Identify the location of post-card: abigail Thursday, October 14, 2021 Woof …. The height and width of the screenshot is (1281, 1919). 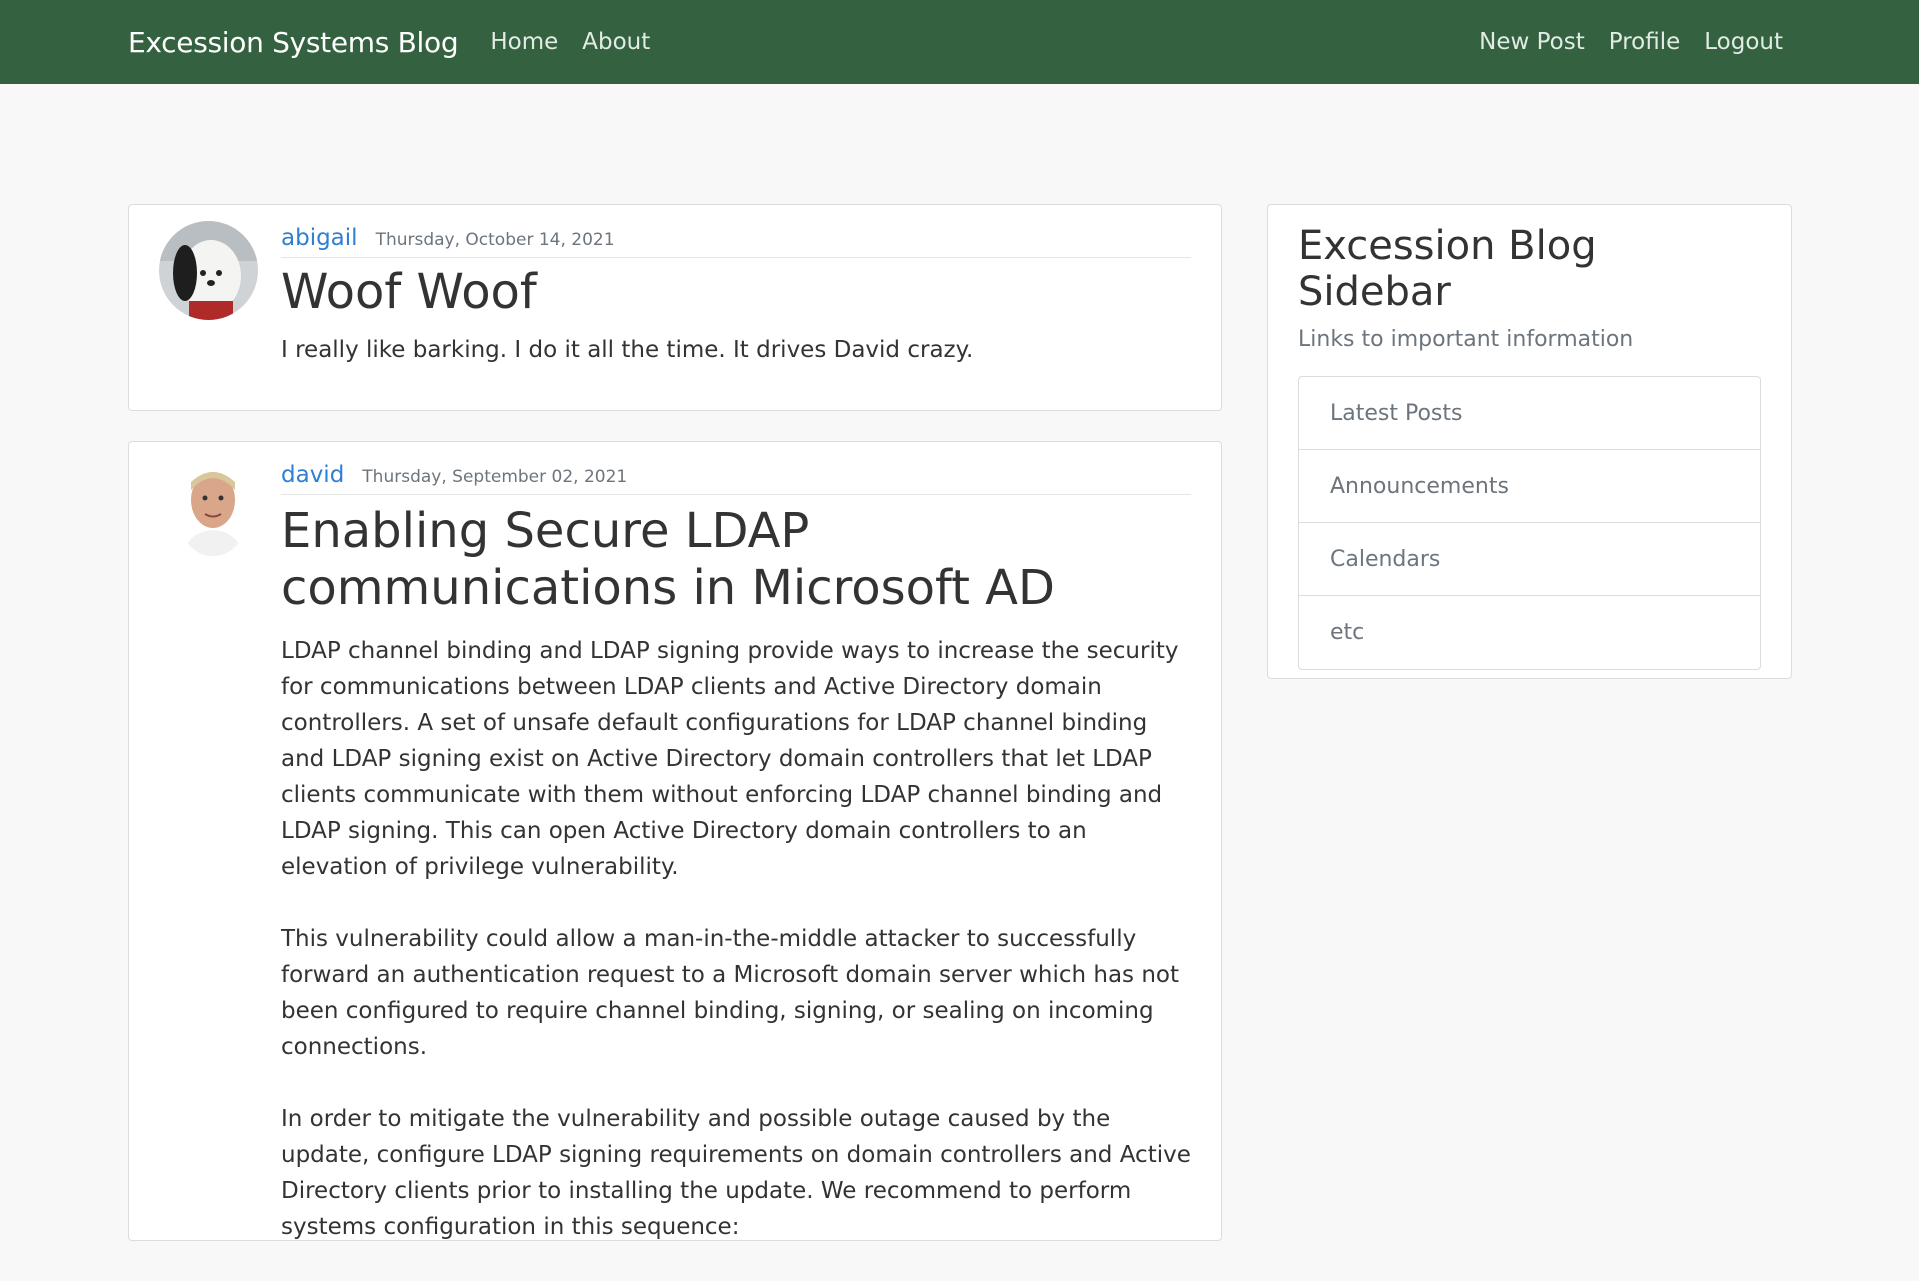
(675, 307).